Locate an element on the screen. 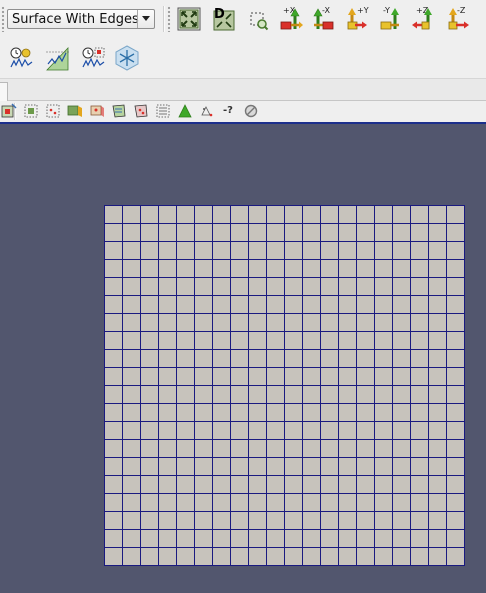 The width and height of the screenshot is (486, 593). plot-selection-over-time-button is located at coordinates (94, 58).